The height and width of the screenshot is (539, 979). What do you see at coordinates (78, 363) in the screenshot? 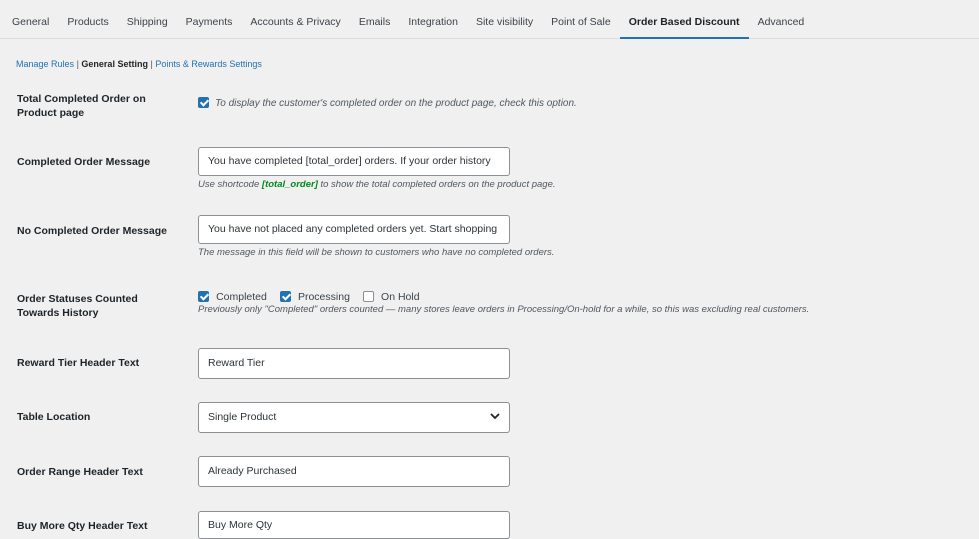
I see `reward-tier-label: Reward Tier Header Text` at bounding box center [78, 363].